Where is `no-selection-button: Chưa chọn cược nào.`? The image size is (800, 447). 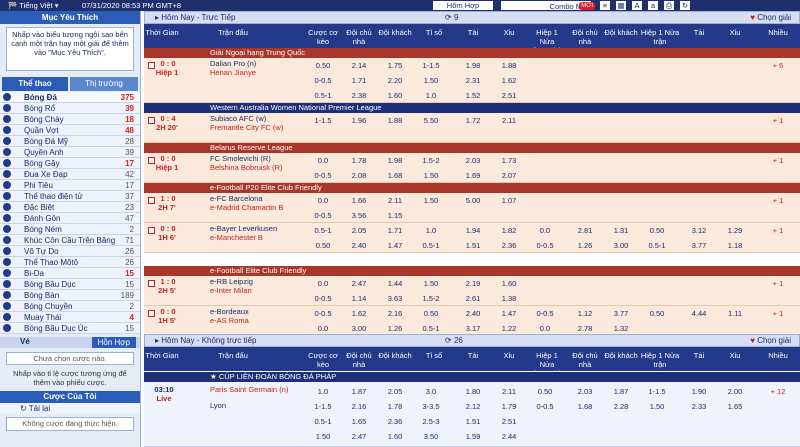 no-selection-button: Chưa chọn cược nào. is located at coordinates (70, 358).